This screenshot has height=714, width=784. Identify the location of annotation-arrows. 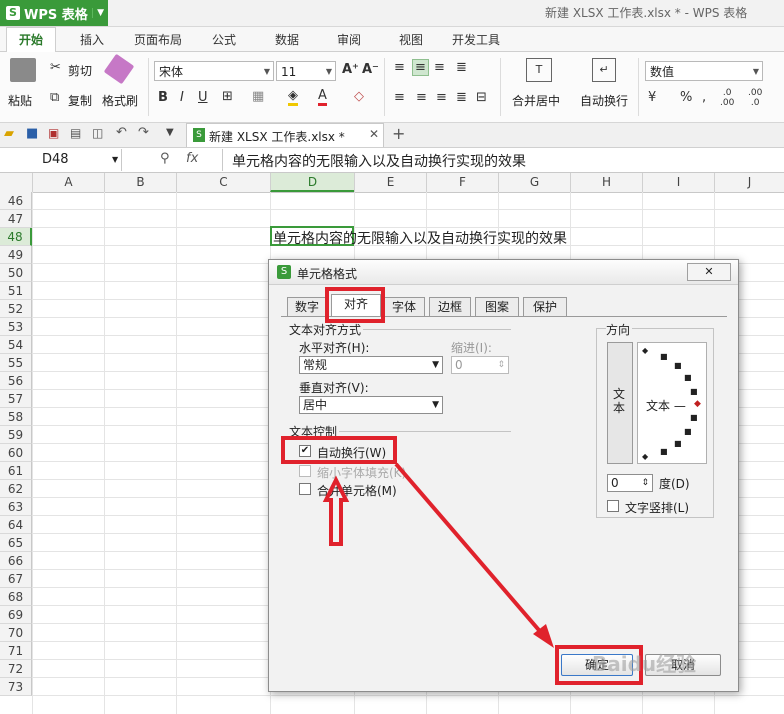
(438, 555).